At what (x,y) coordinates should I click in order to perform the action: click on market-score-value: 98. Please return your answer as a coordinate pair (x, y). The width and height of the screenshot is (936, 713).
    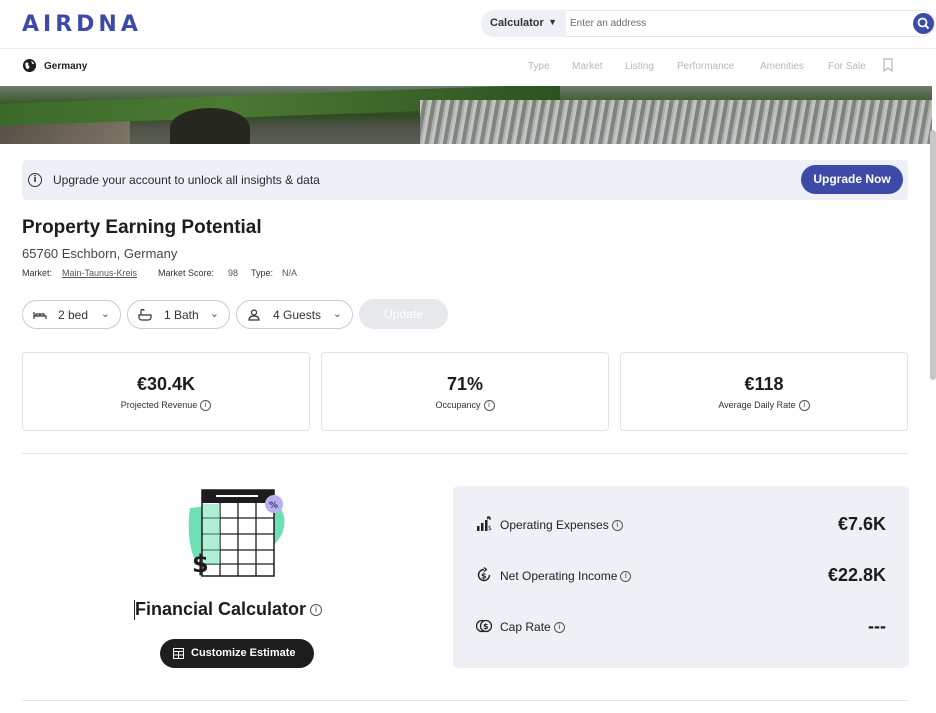
    Looking at the image, I should click on (233, 273).